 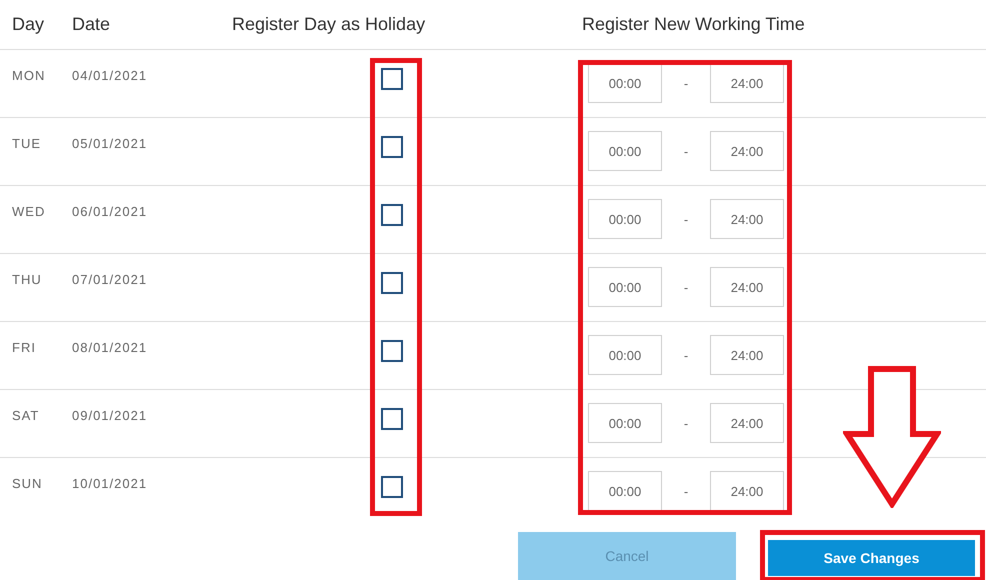 What do you see at coordinates (110, 280) in the screenshot?
I see `date-label: 07/01/2021` at bounding box center [110, 280].